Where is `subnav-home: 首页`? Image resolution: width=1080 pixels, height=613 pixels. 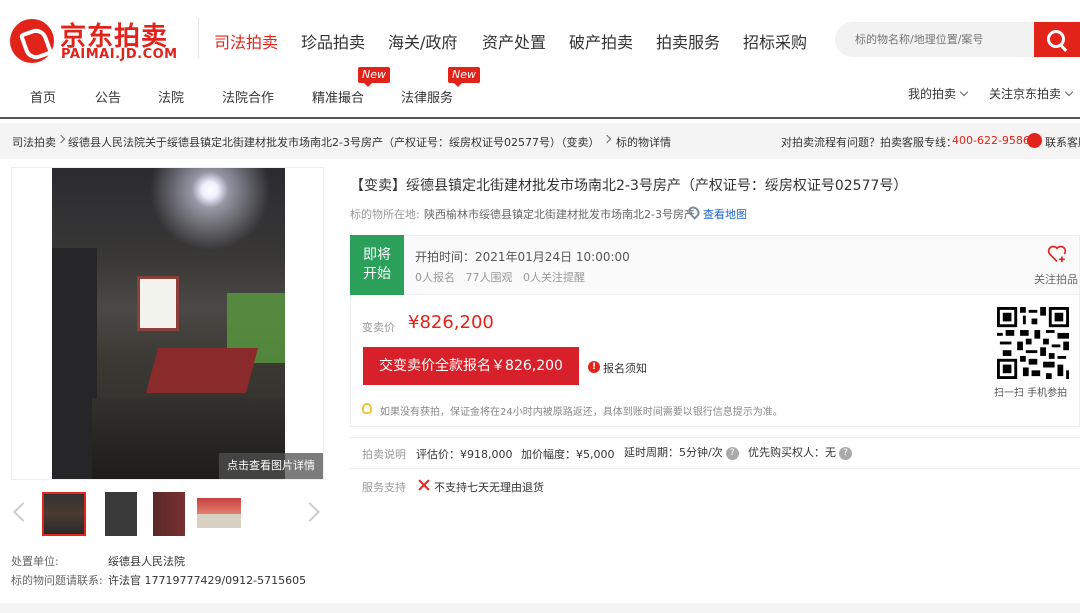
subnav-home: 首页 is located at coordinates (43, 96).